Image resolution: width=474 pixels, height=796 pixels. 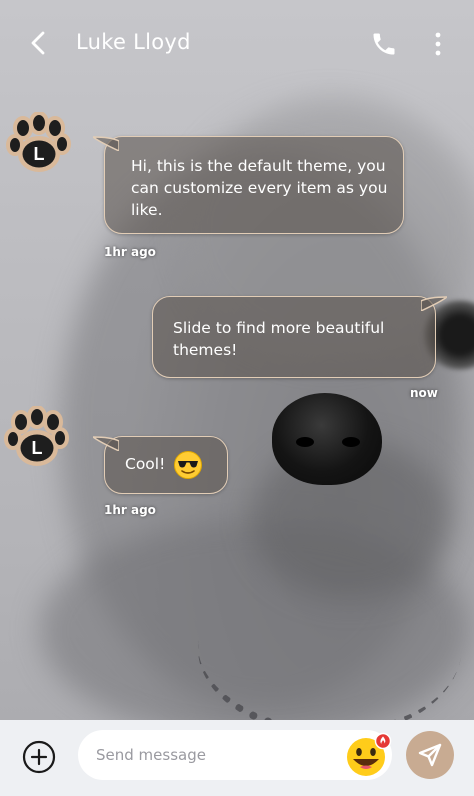 I want to click on send-icon, so click(x=430, y=755).